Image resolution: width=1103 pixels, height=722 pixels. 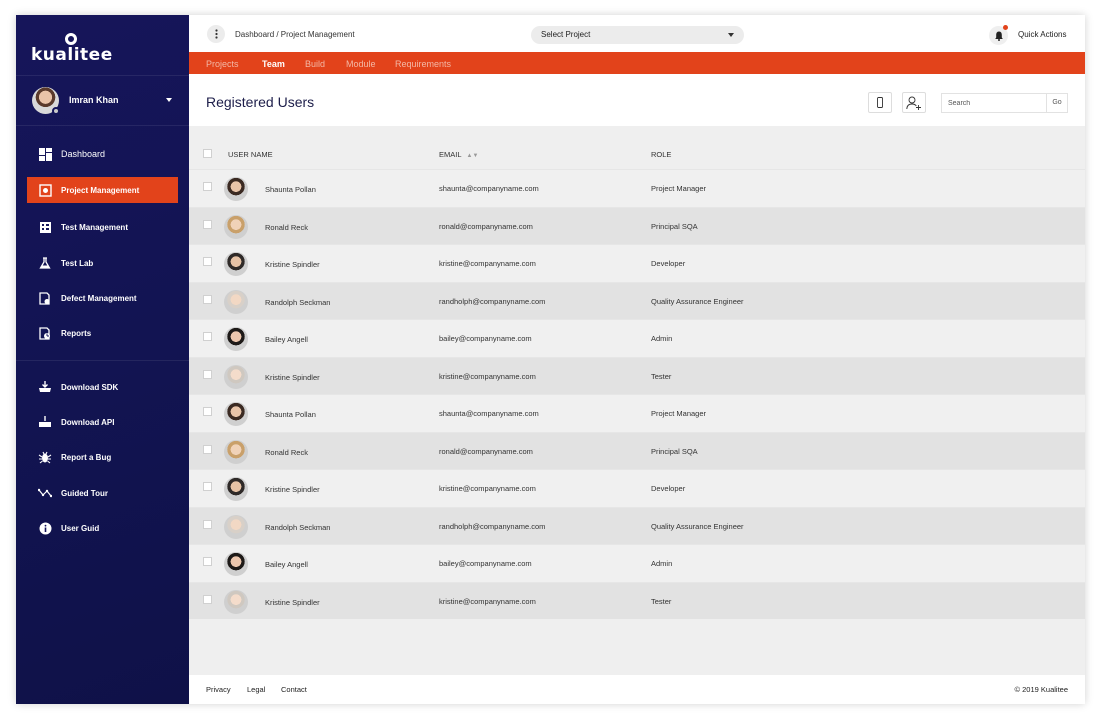 What do you see at coordinates (637, 35) in the screenshot?
I see `project-select: Select Project` at bounding box center [637, 35].